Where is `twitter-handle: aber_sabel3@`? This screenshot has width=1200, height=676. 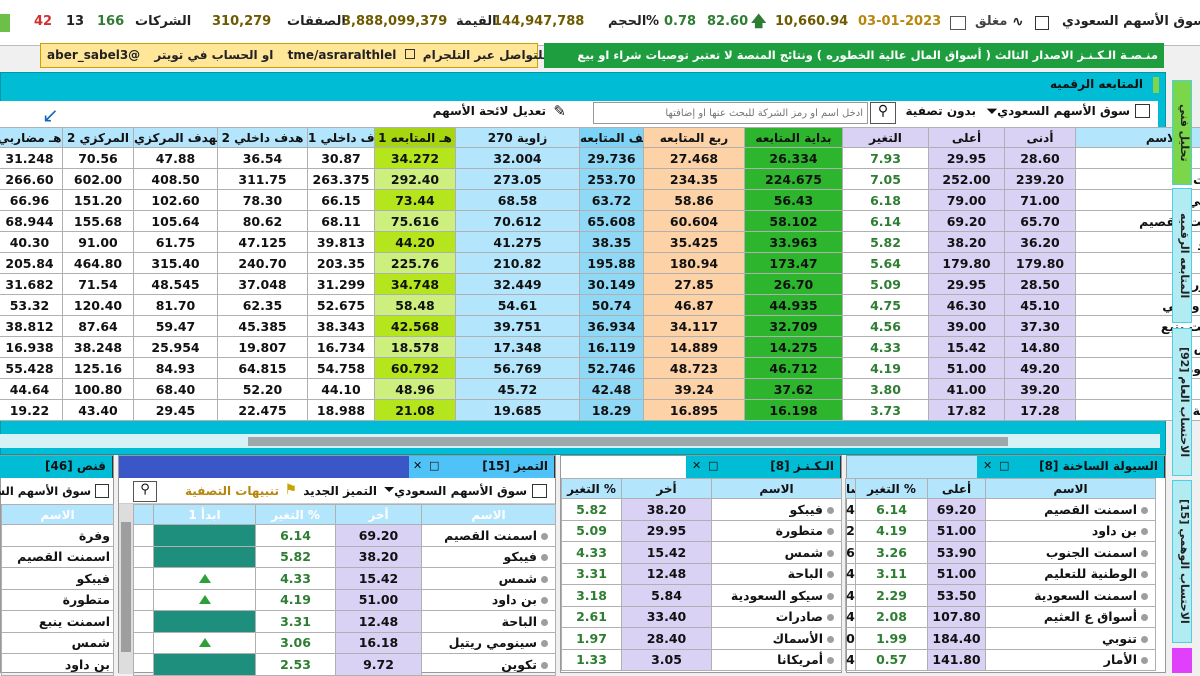 twitter-handle: aber_sabel3@ is located at coordinates (93, 55).